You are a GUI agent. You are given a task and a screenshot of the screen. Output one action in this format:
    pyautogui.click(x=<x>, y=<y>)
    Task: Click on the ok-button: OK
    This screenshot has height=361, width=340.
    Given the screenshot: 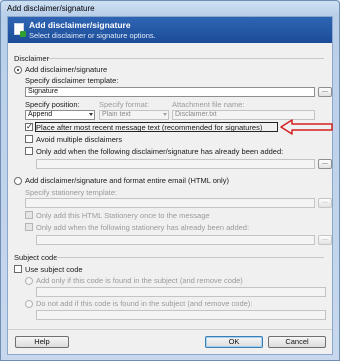 What is the action you would take?
    pyautogui.click(x=234, y=342)
    